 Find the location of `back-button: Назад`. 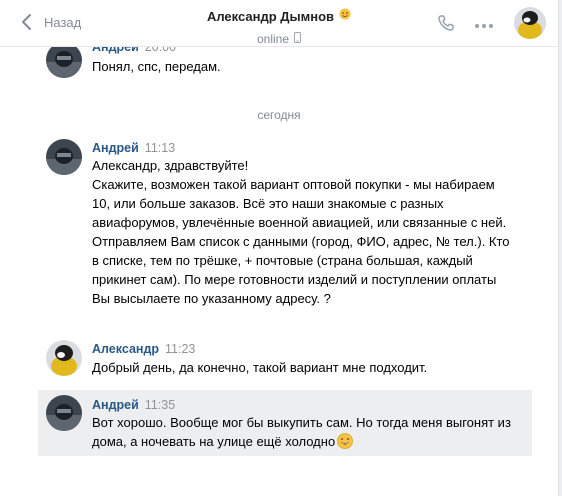

back-button: Назад is located at coordinates (49, 22).